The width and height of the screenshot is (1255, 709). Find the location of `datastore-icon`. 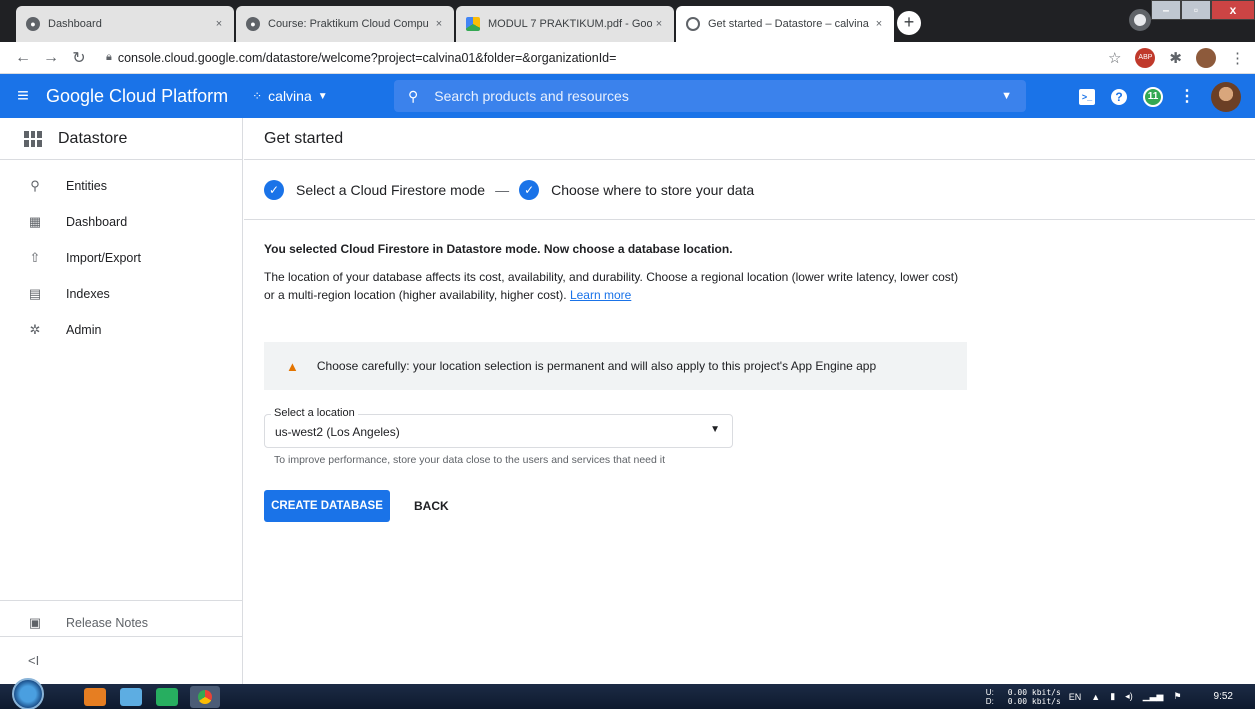

datastore-icon is located at coordinates (33, 138).